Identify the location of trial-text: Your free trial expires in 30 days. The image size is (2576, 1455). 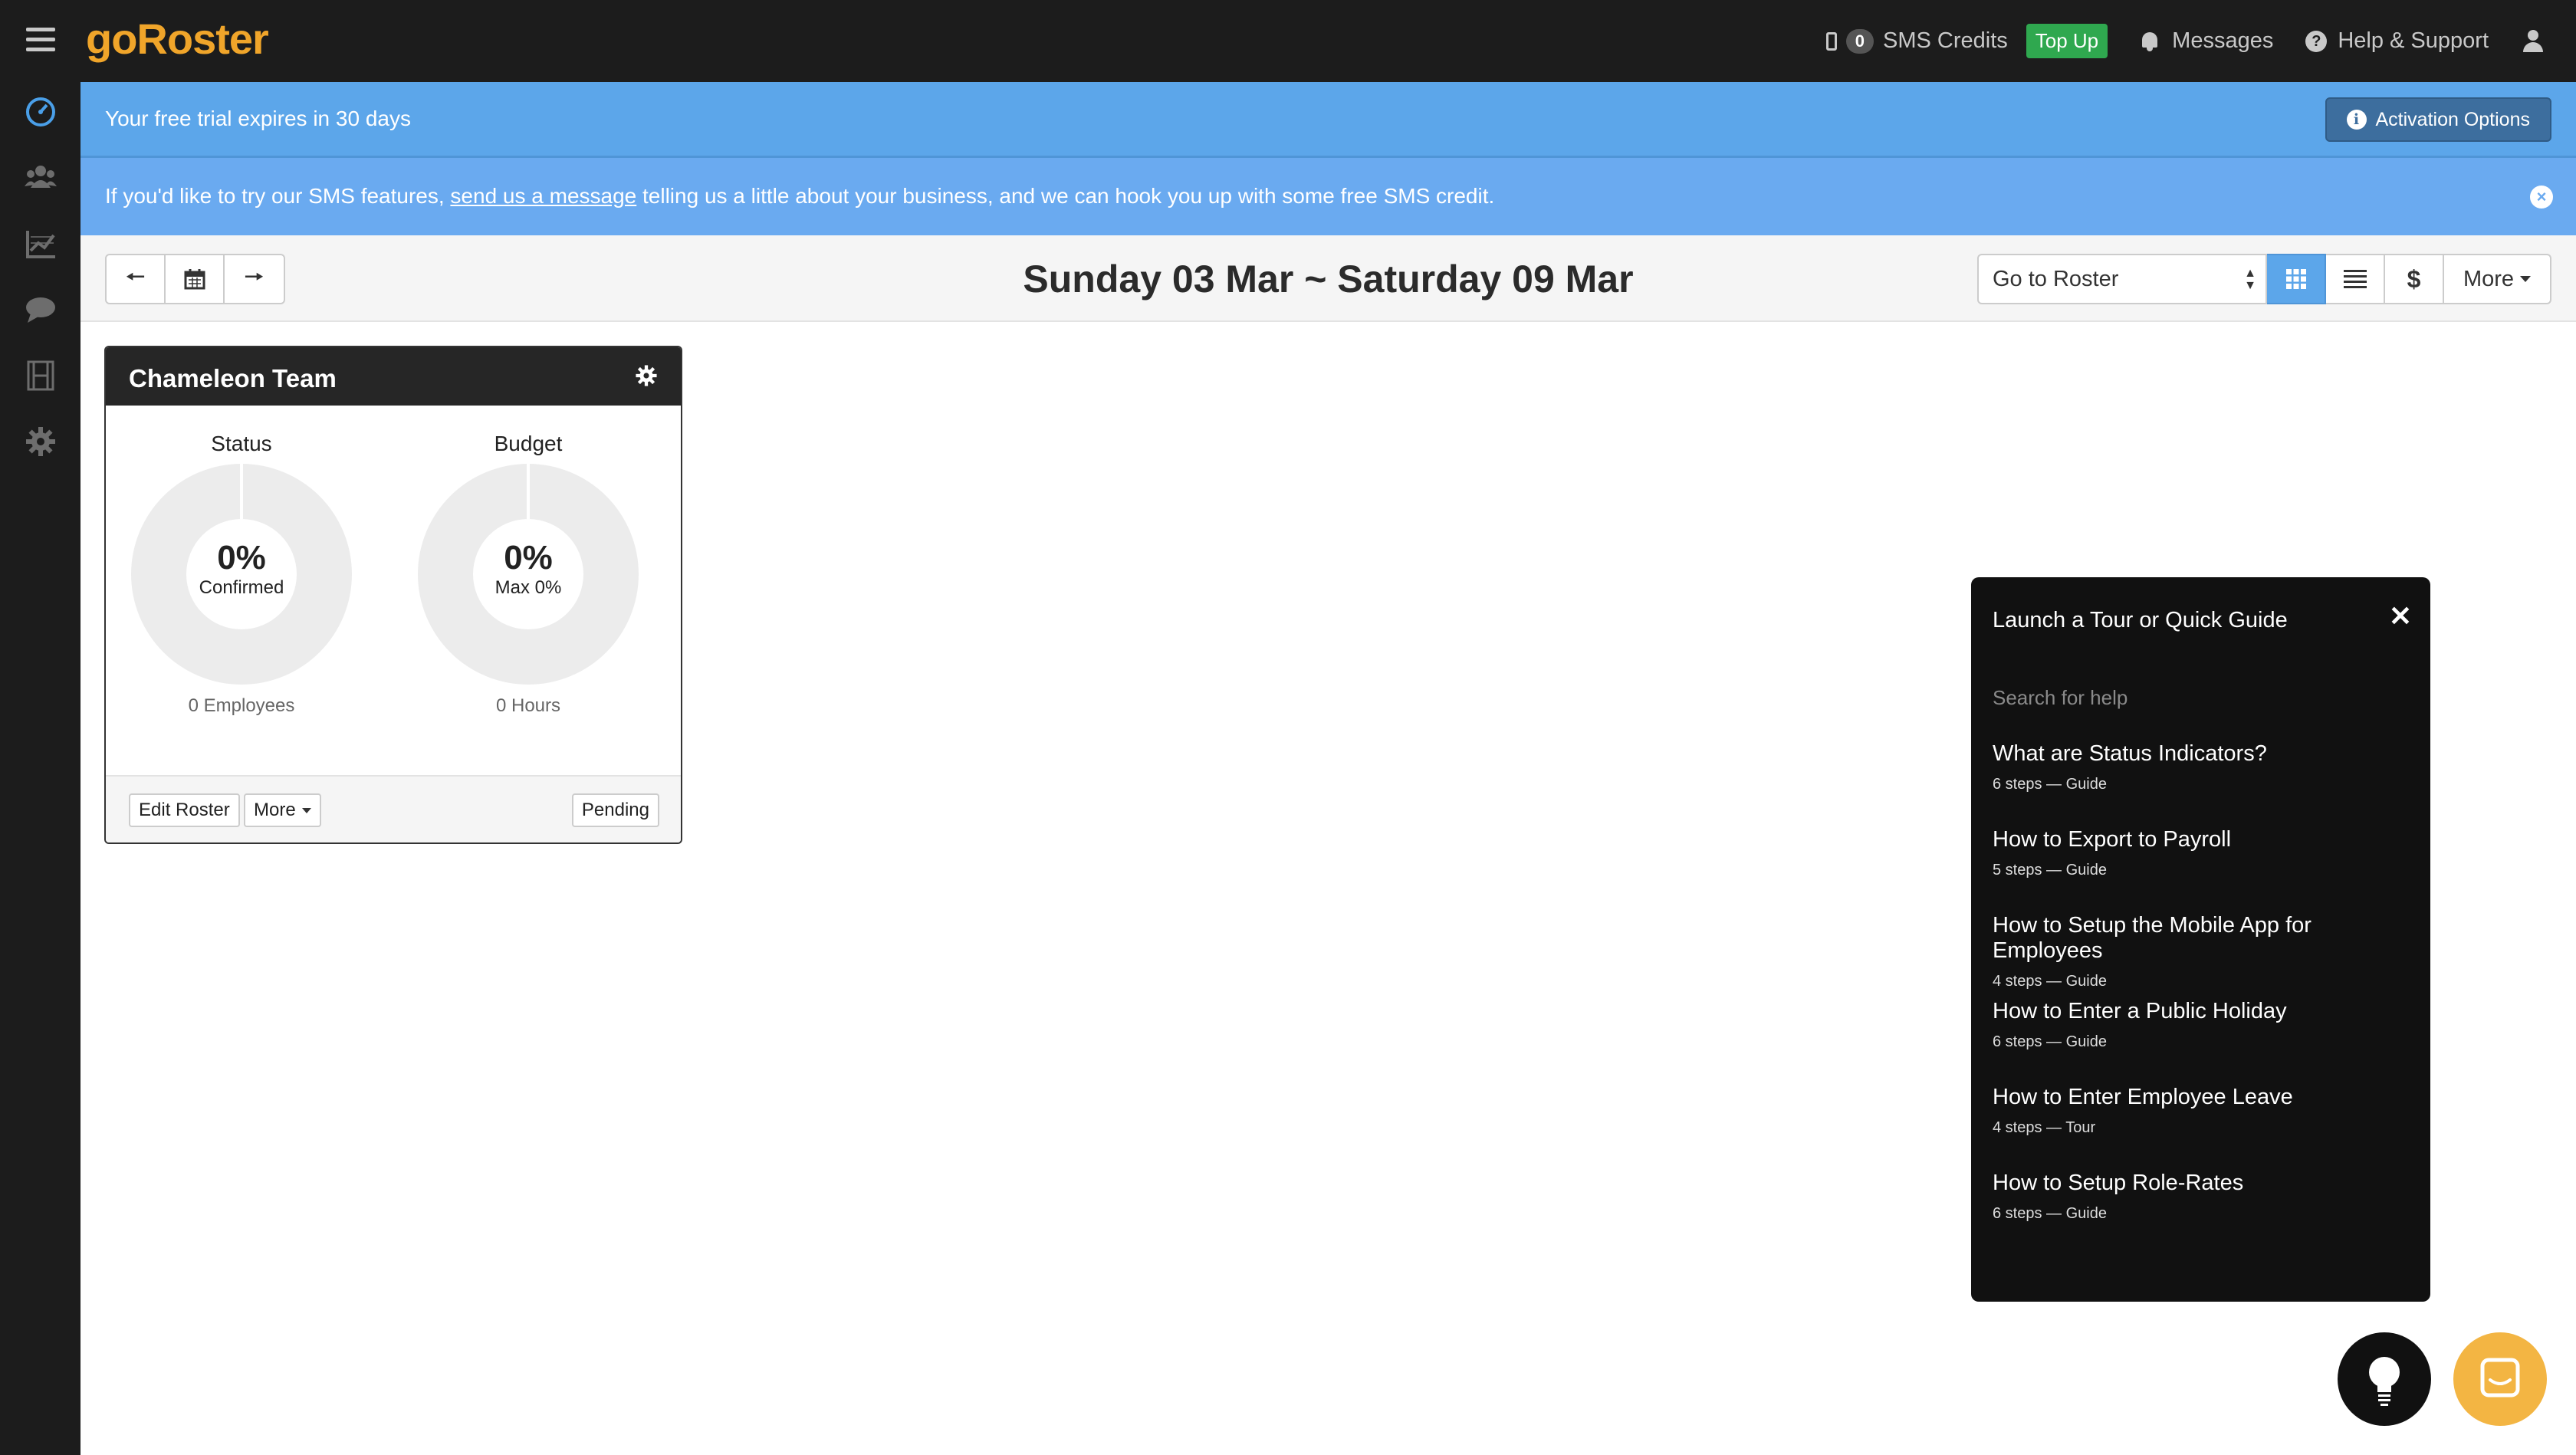
(258, 118).